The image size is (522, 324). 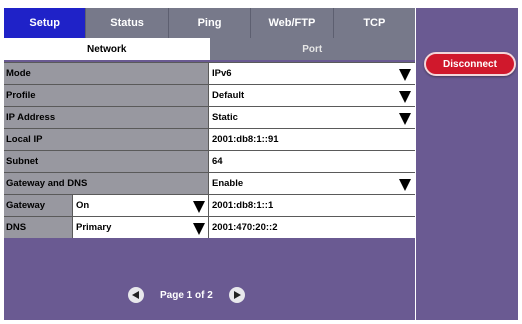 What do you see at coordinates (140, 205) in the screenshot?
I see `gateway-option-select: On` at bounding box center [140, 205].